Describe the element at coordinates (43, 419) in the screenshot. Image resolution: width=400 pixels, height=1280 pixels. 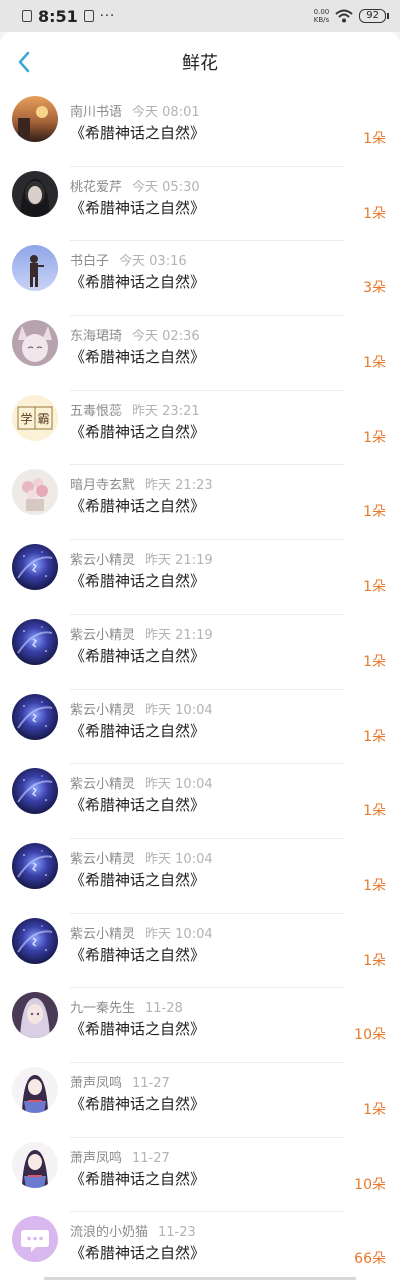
I see `svg-text: 霸` at that location.